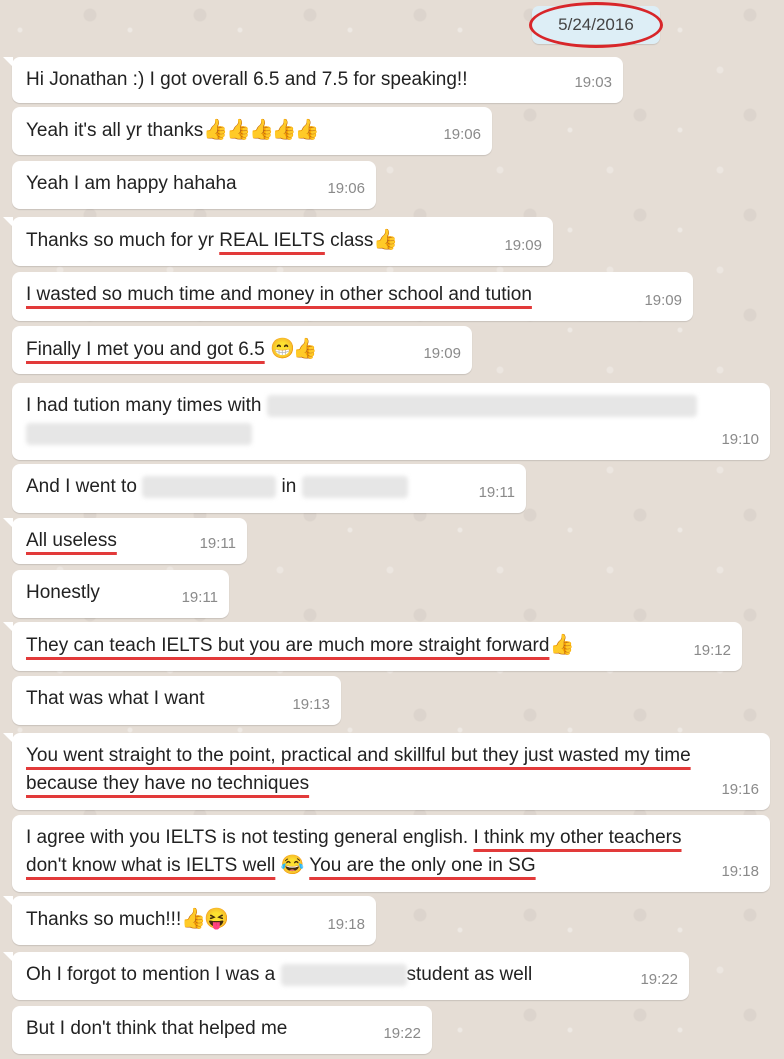 Image resolution: width=784 pixels, height=1059 pixels. I want to click on highlighted-text: Finally I met you and got 6.5, so click(145, 349).